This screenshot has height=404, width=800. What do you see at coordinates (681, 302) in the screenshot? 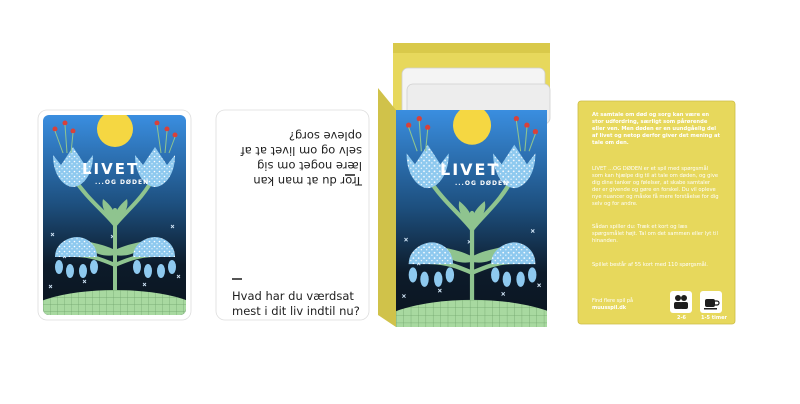
I see `players-icon` at bounding box center [681, 302].